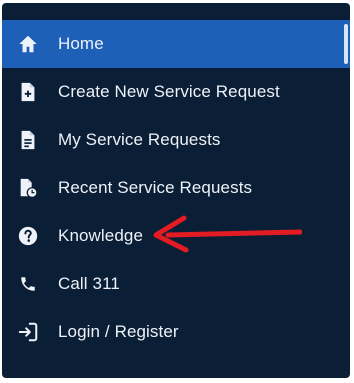  Describe the element at coordinates (176, 44) in the screenshot. I see `menu-item-home: Home` at that location.